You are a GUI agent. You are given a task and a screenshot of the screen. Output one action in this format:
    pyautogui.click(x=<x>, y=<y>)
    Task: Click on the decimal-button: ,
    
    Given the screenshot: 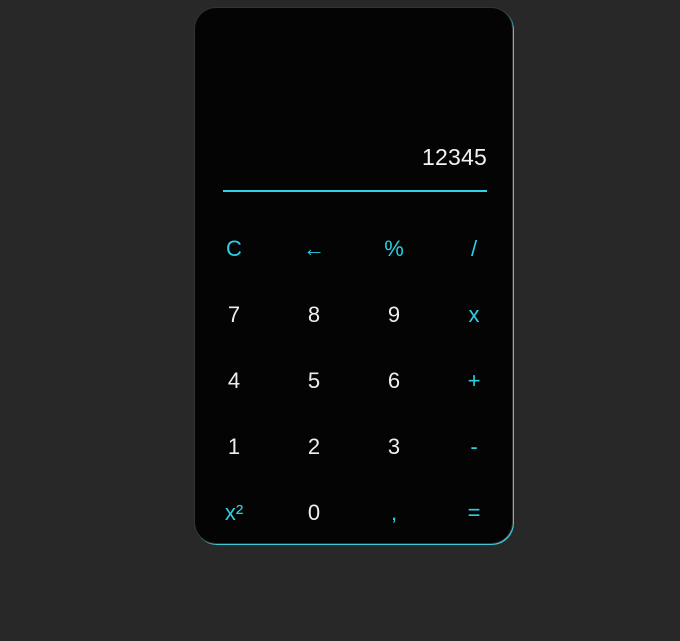 What is the action you would take?
    pyautogui.click(x=394, y=513)
    